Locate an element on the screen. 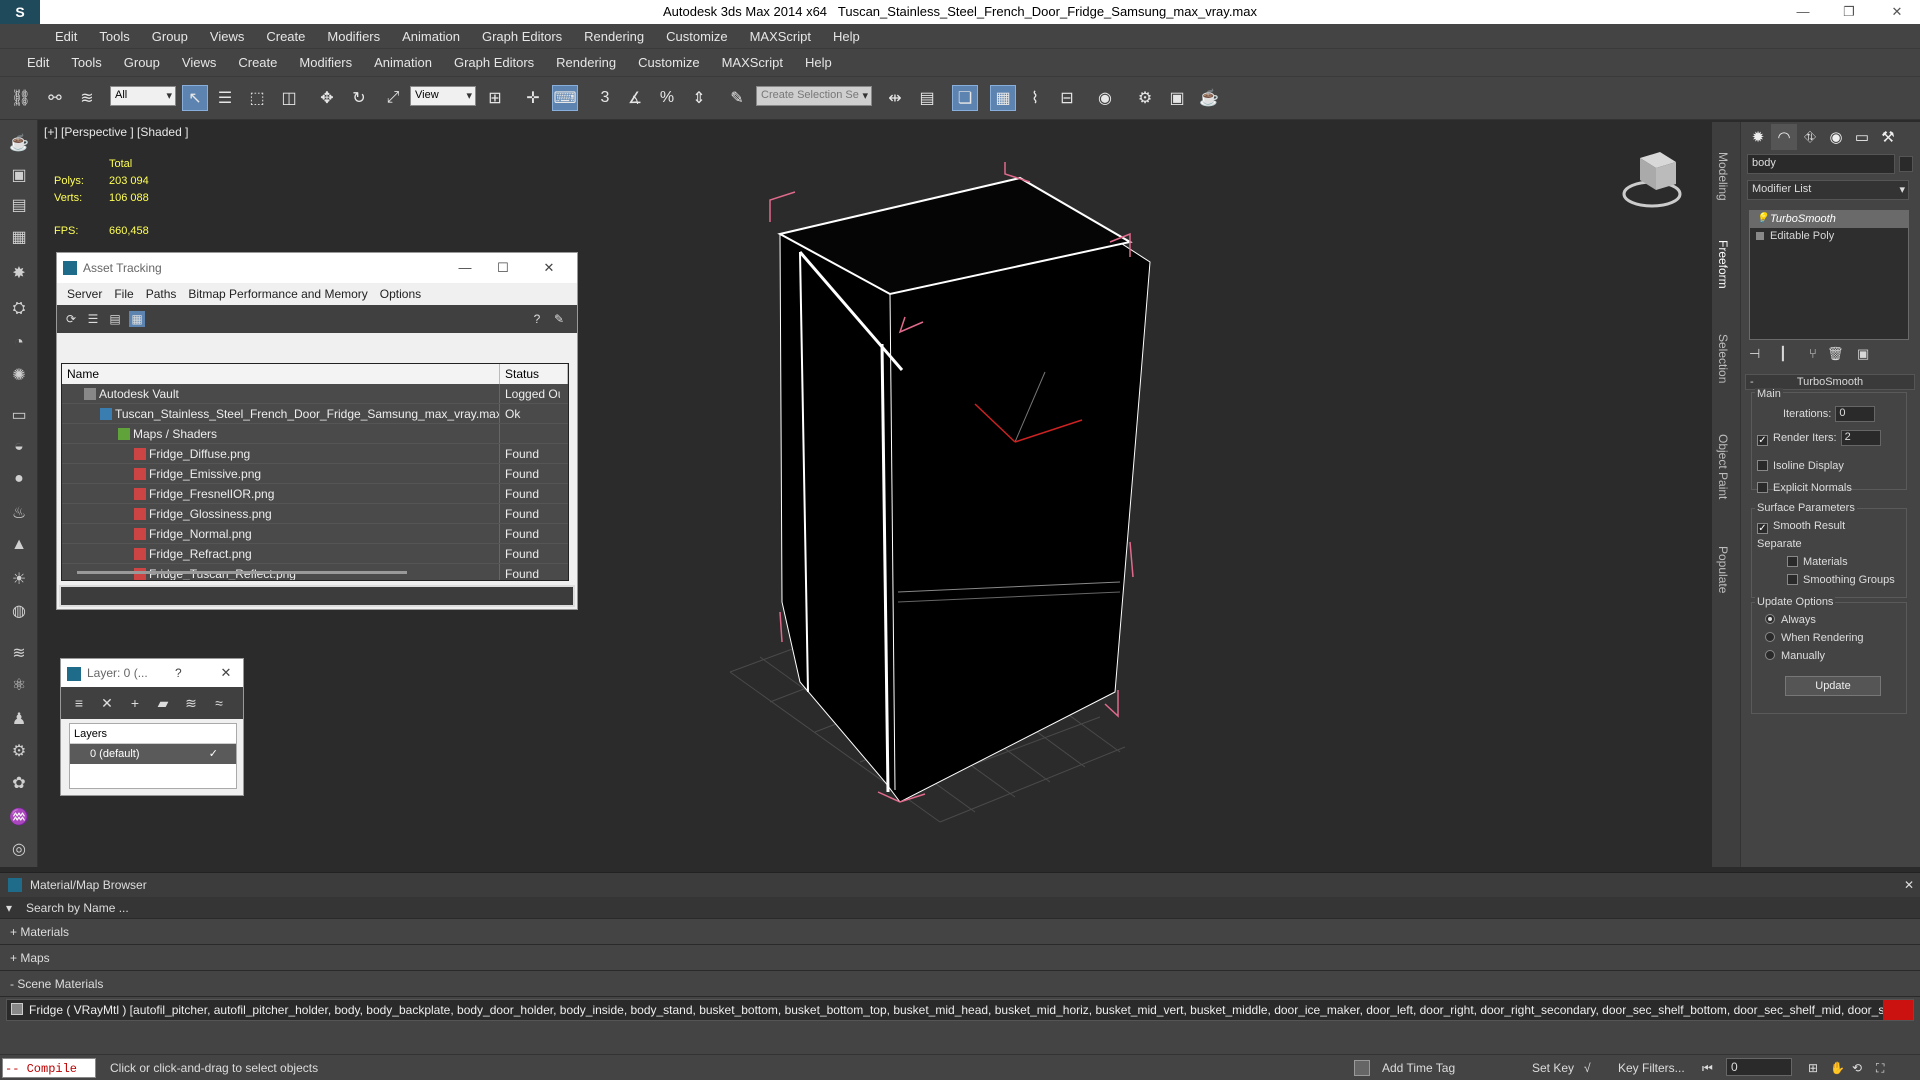  smoothing-groups-checkbox is located at coordinates (1792, 579).